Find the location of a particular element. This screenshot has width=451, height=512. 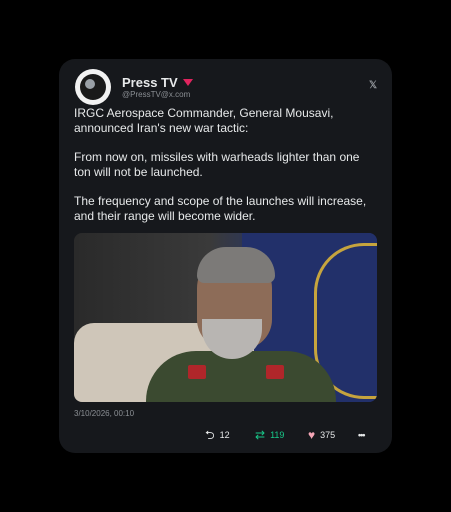

author-name-row: Press TV is located at coordinates (157, 82).